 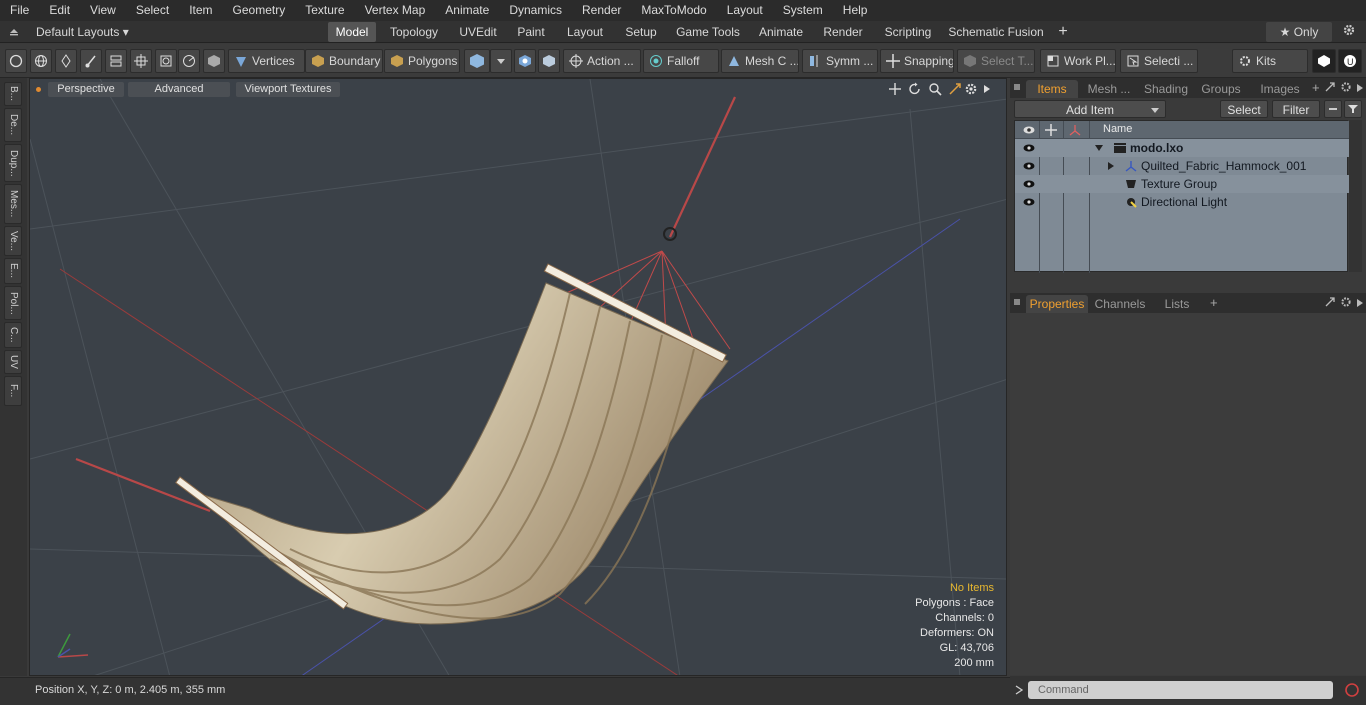 What do you see at coordinates (1270, 61) in the screenshot?
I see `kits-button: Kits` at bounding box center [1270, 61].